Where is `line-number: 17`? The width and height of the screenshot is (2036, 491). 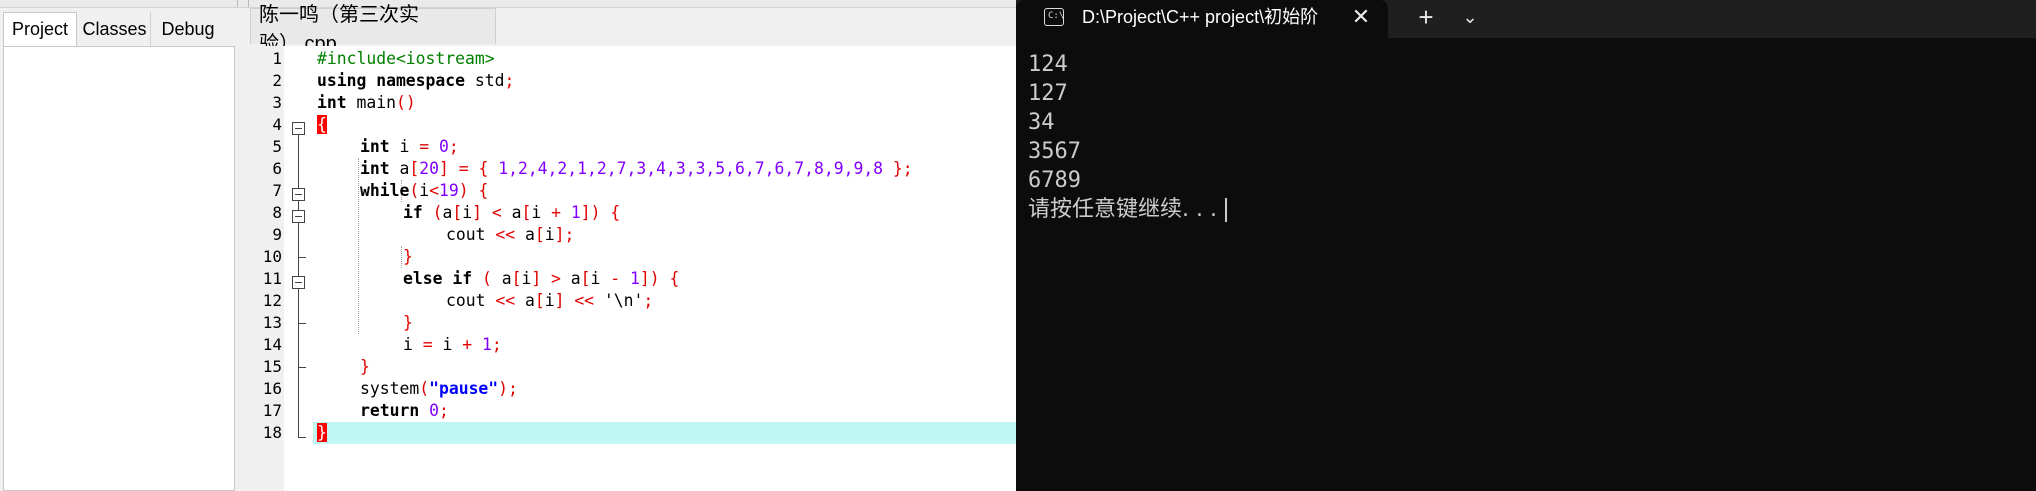 line-number: 17 is located at coordinates (272, 410).